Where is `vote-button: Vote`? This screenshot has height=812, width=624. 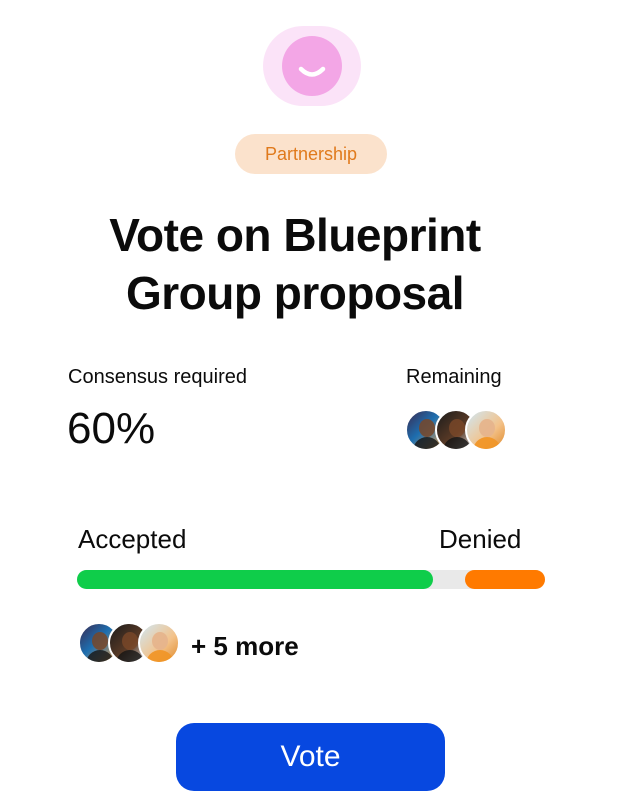
vote-button: Vote is located at coordinates (310, 757).